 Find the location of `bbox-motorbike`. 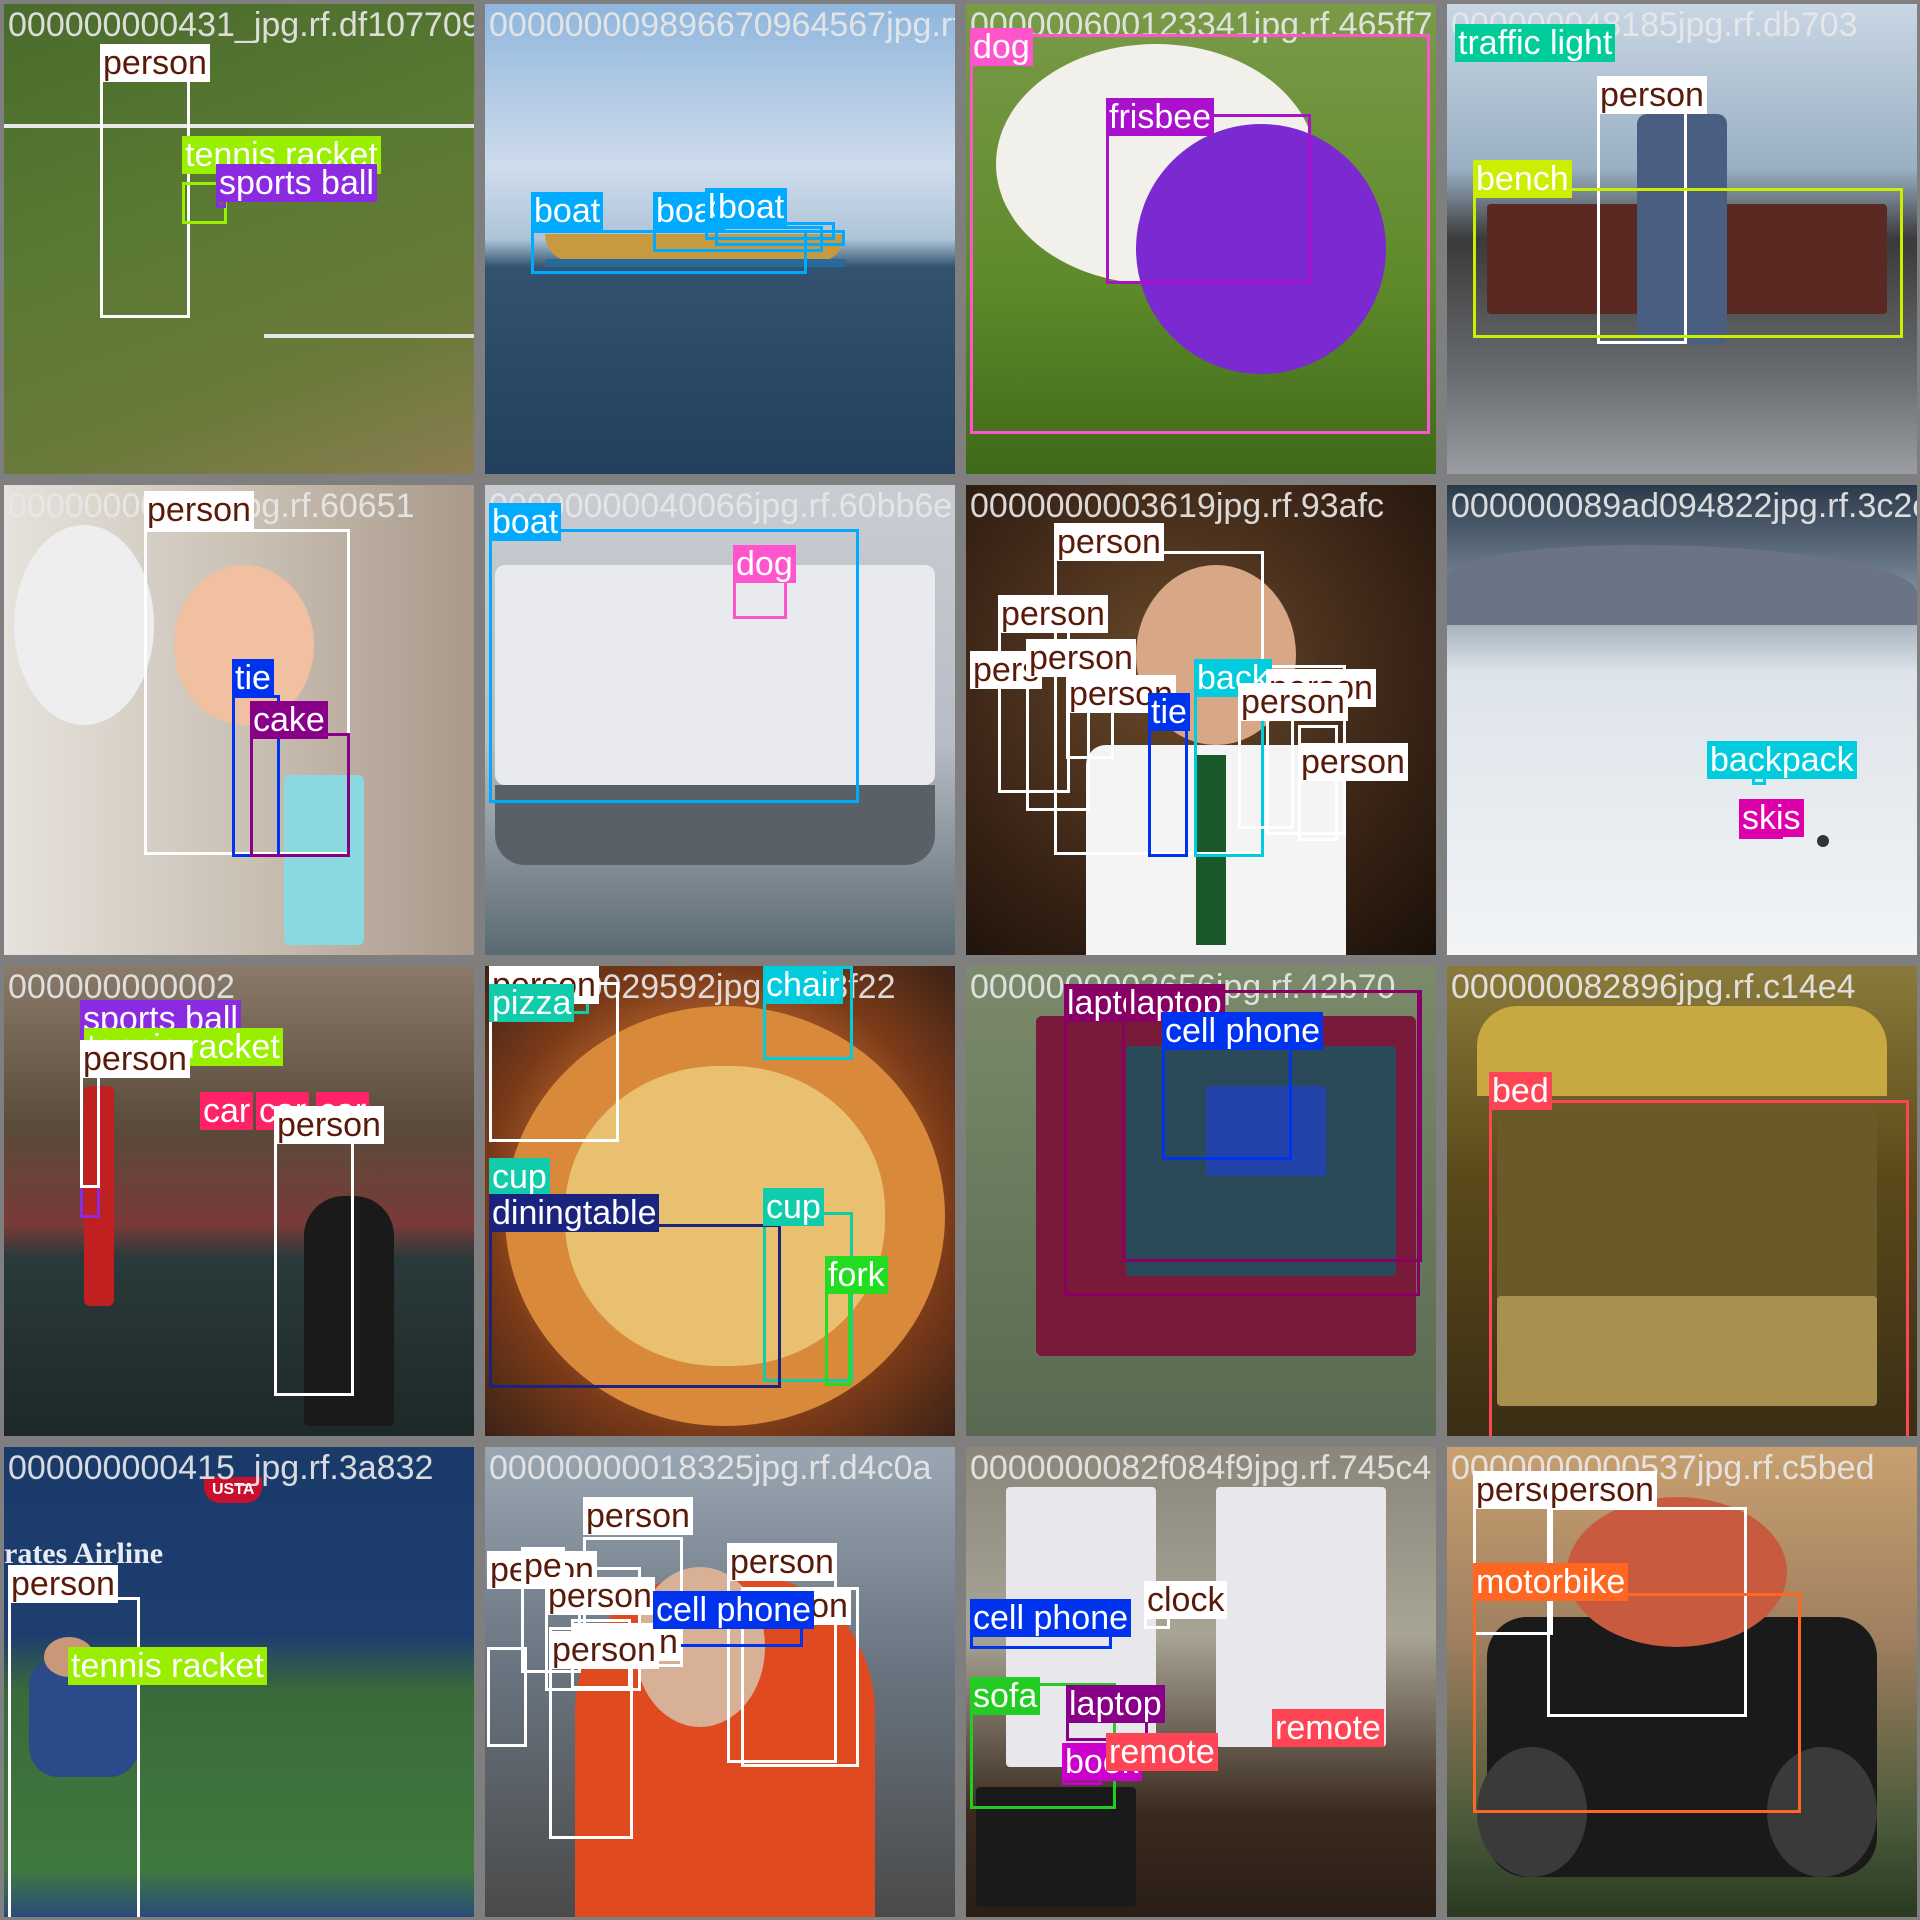

bbox-motorbike is located at coordinates (1637, 1703).